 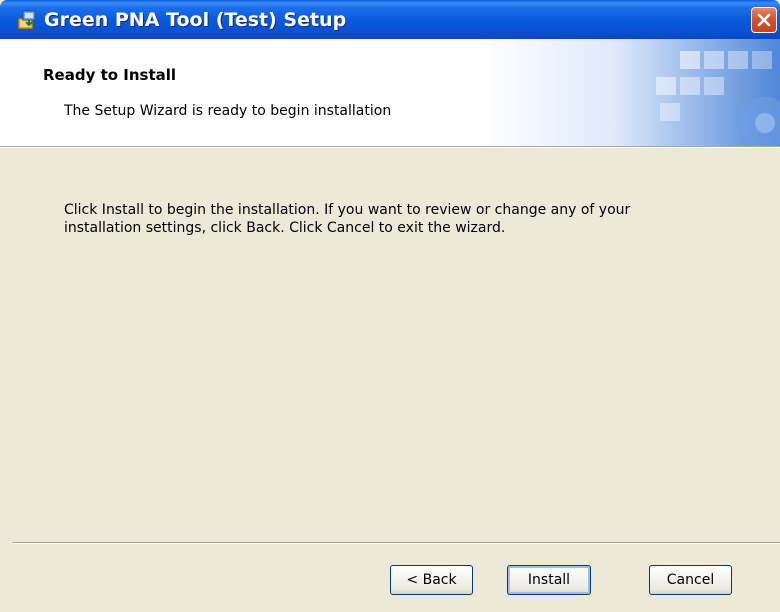 I want to click on cancel-button: Cancel, so click(x=690, y=580).